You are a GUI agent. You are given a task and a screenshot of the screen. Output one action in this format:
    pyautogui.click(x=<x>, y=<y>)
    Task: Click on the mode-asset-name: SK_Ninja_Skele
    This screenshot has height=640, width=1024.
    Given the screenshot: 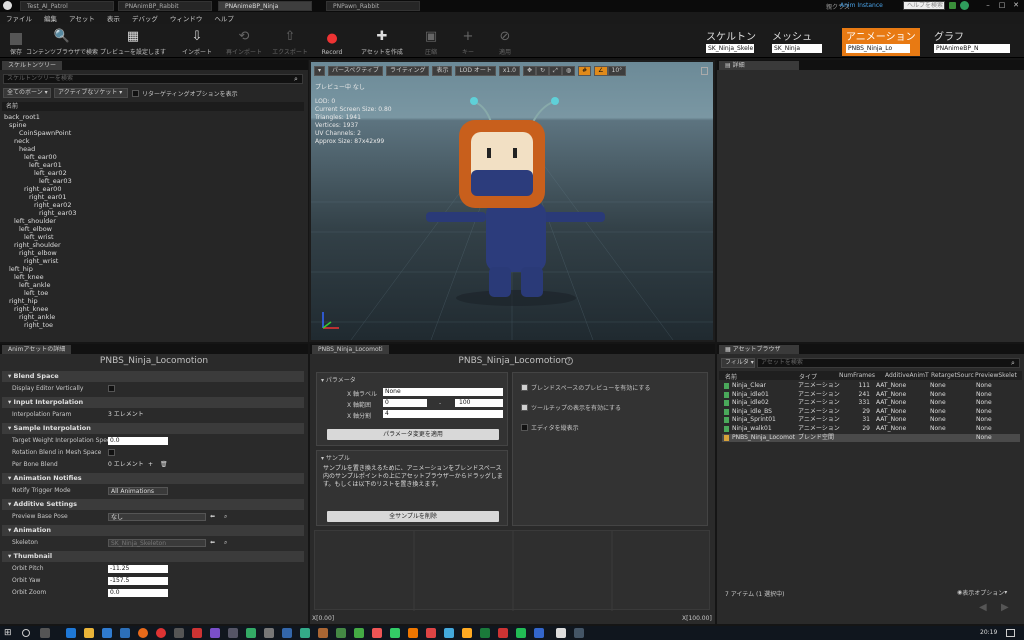 What is the action you would take?
    pyautogui.click(x=730, y=48)
    